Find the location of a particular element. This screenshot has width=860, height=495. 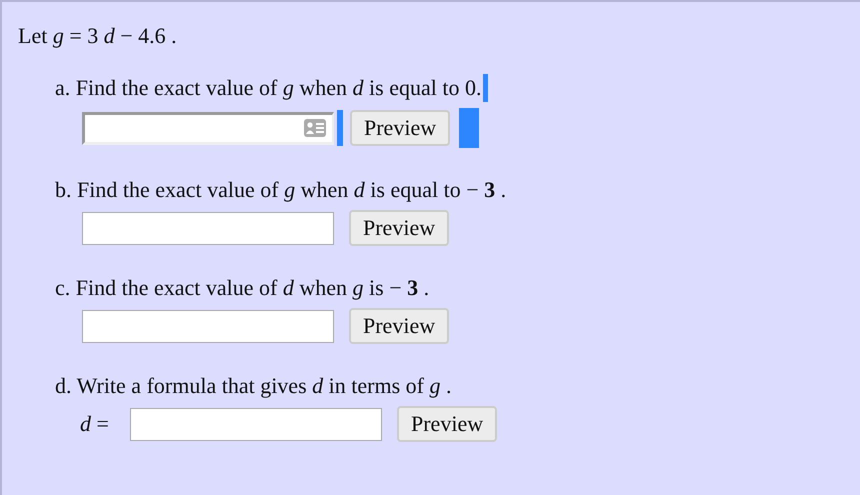

contact-card-icon is located at coordinates (315, 128).